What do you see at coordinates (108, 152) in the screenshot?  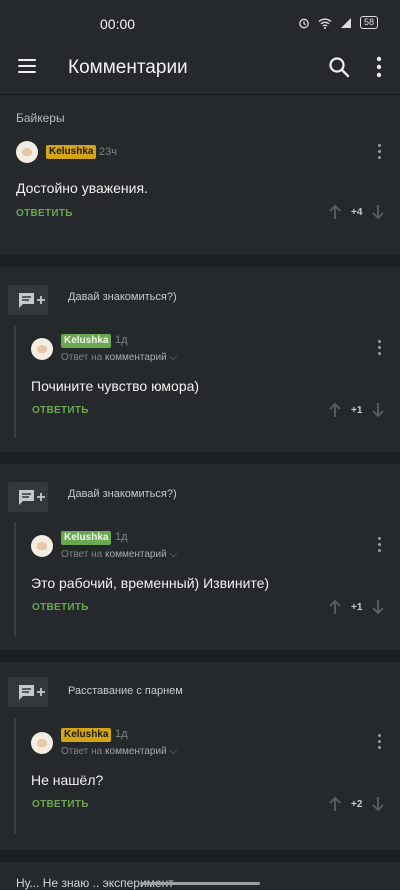 I see `comment-time: 23ч` at bounding box center [108, 152].